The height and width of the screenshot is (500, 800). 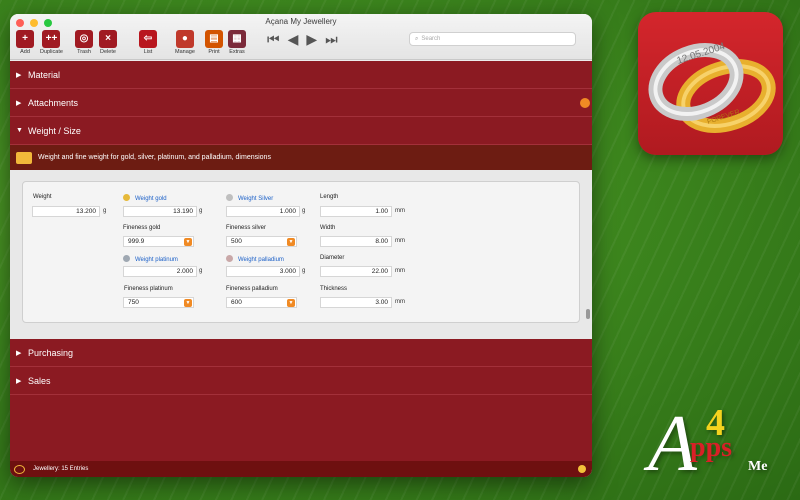 What do you see at coordinates (148, 289) in the screenshot?
I see `fineness-platinum-label: Fineness platinum` at bounding box center [148, 289].